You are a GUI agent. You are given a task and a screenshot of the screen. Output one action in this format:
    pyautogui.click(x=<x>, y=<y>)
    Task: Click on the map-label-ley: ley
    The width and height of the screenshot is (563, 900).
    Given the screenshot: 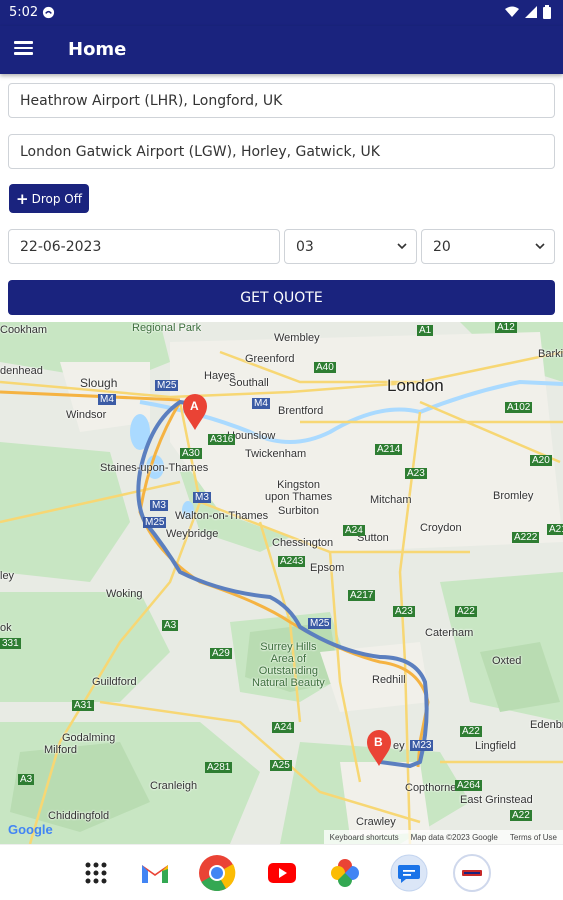 What is the action you would take?
    pyautogui.click(x=7, y=576)
    